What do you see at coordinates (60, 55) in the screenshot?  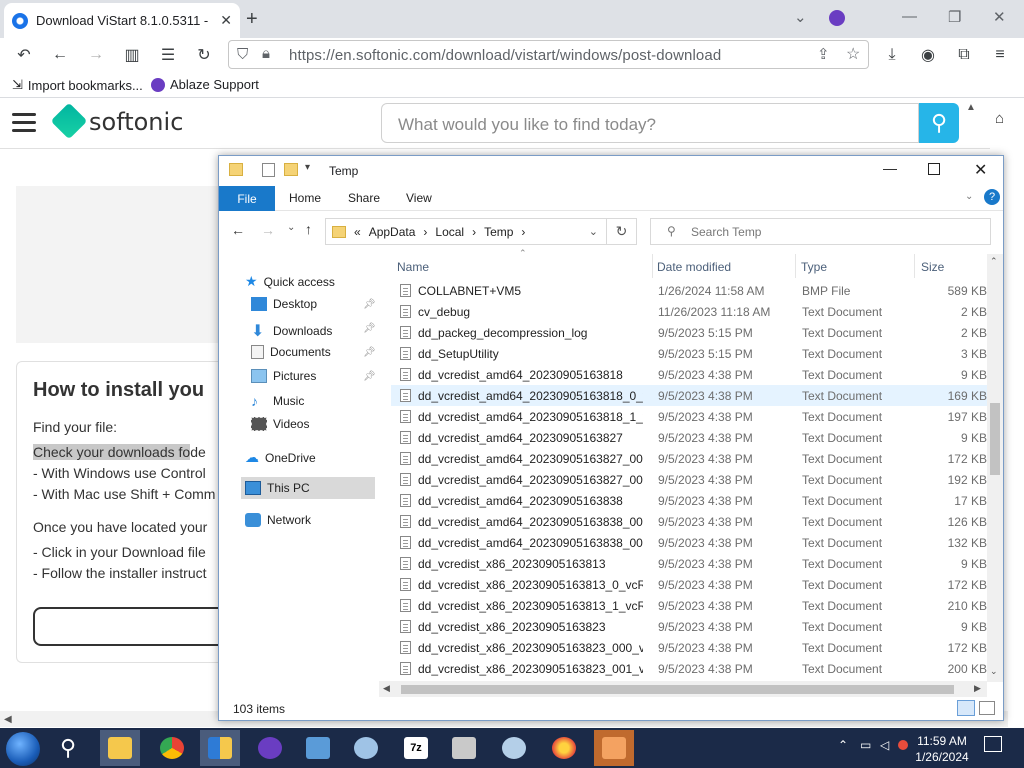 I see `back-icon: ←` at bounding box center [60, 55].